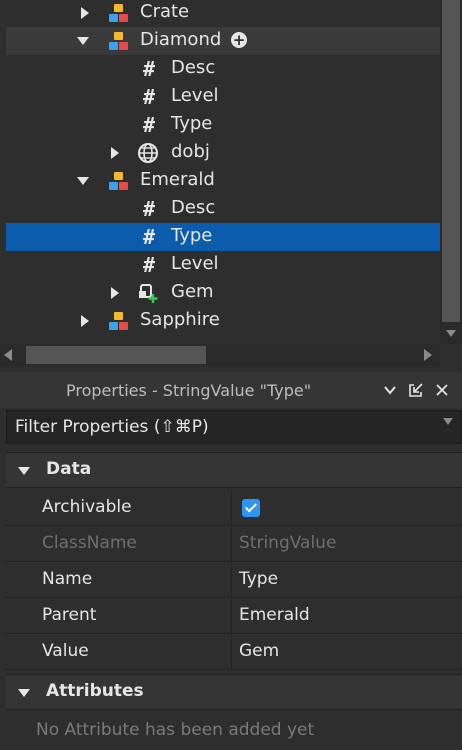  Describe the element at coordinates (234, 428) in the screenshot. I see `filter-properties-input: Filter Properties (⇧⌘P)` at that location.